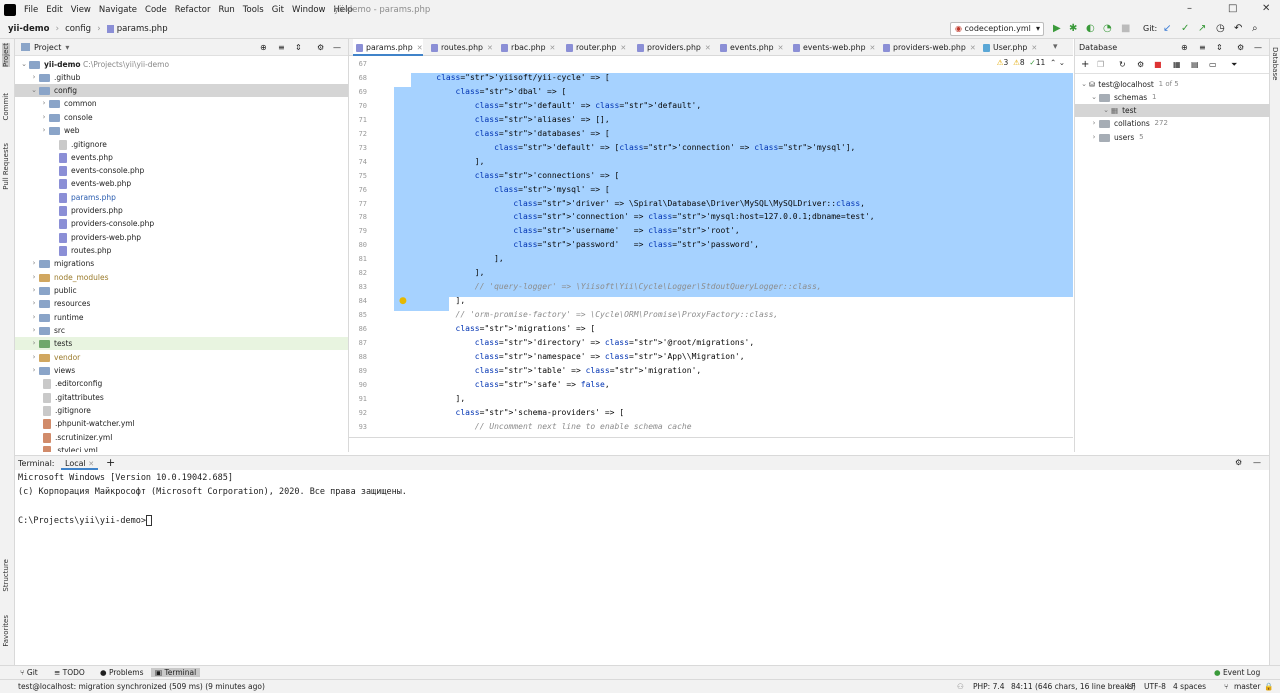  I want to click on search-everywhere-icon: ⌕, so click(1255, 28).